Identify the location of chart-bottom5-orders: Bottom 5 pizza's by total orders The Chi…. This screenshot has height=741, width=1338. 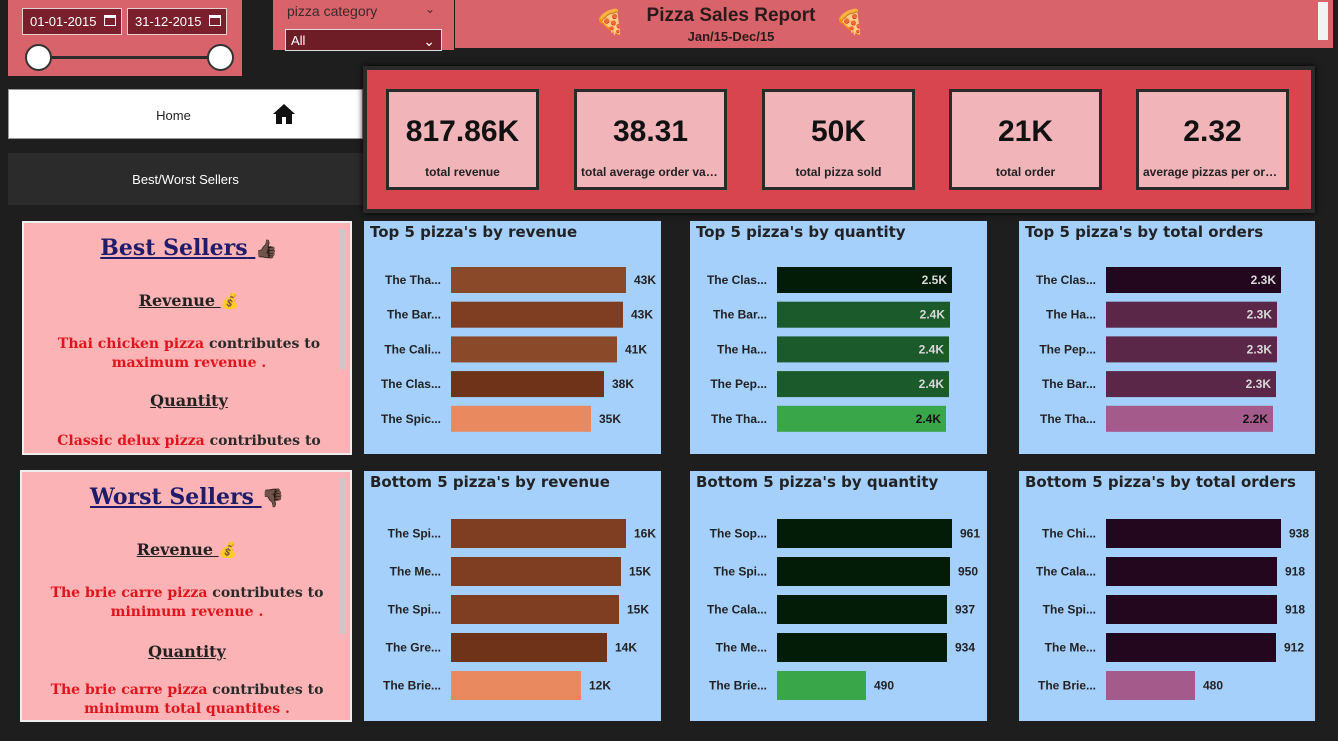
(1167, 596).